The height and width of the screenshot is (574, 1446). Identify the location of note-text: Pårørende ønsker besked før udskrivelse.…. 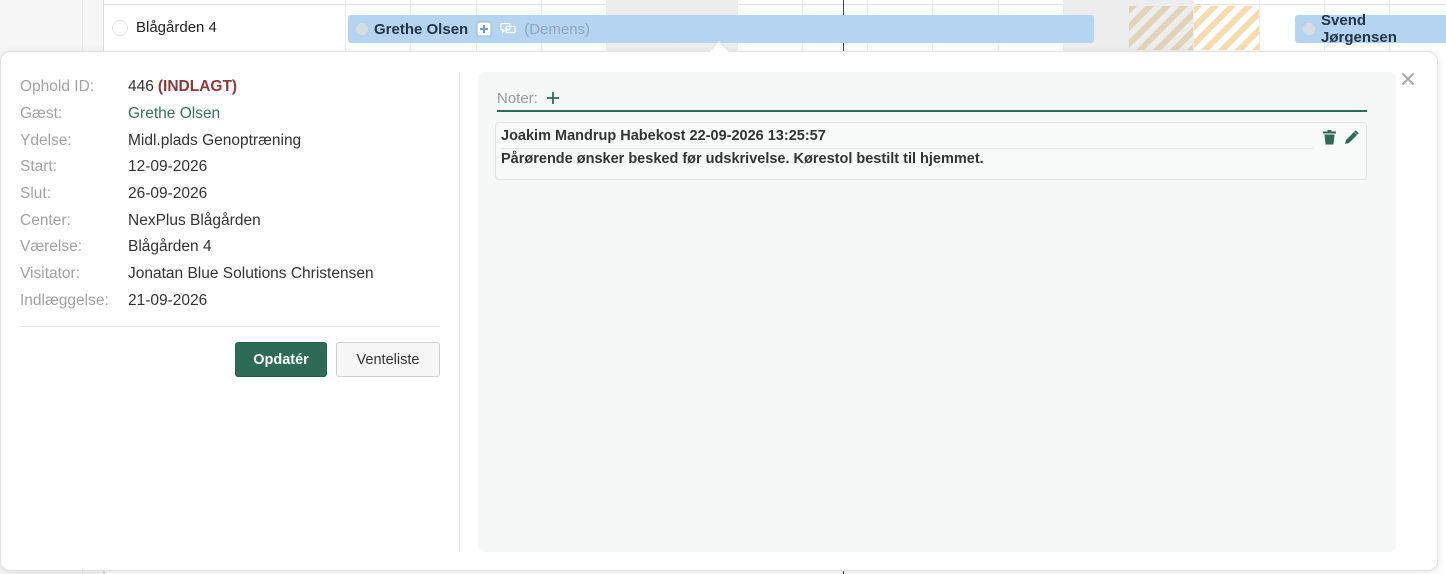
(742, 159).